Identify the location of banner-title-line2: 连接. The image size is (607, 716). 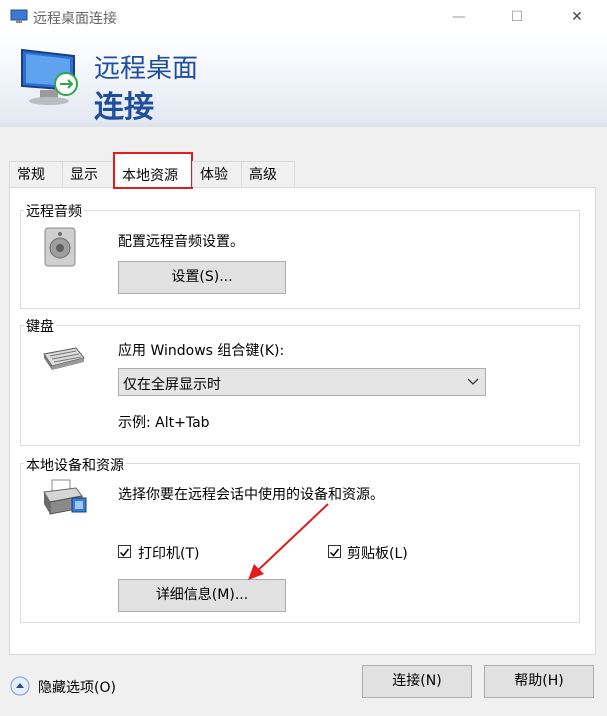
(124, 107).